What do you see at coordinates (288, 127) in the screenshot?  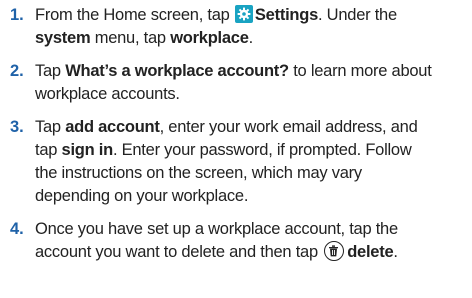 I see `text-run: , enter your work email address, and` at bounding box center [288, 127].